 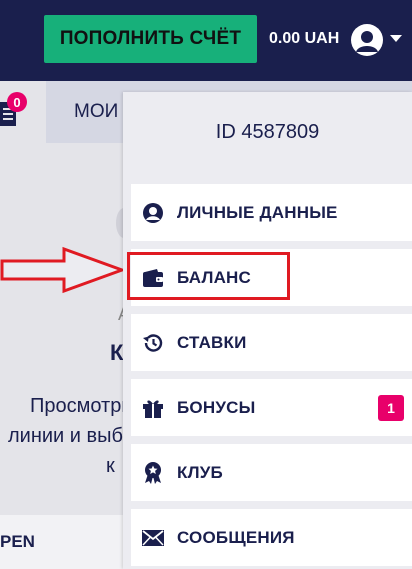 I want to click on top-header: ПОПОЛНИТЬ СЧЁТ 0.00 UAH, so click(x=206, y=40).